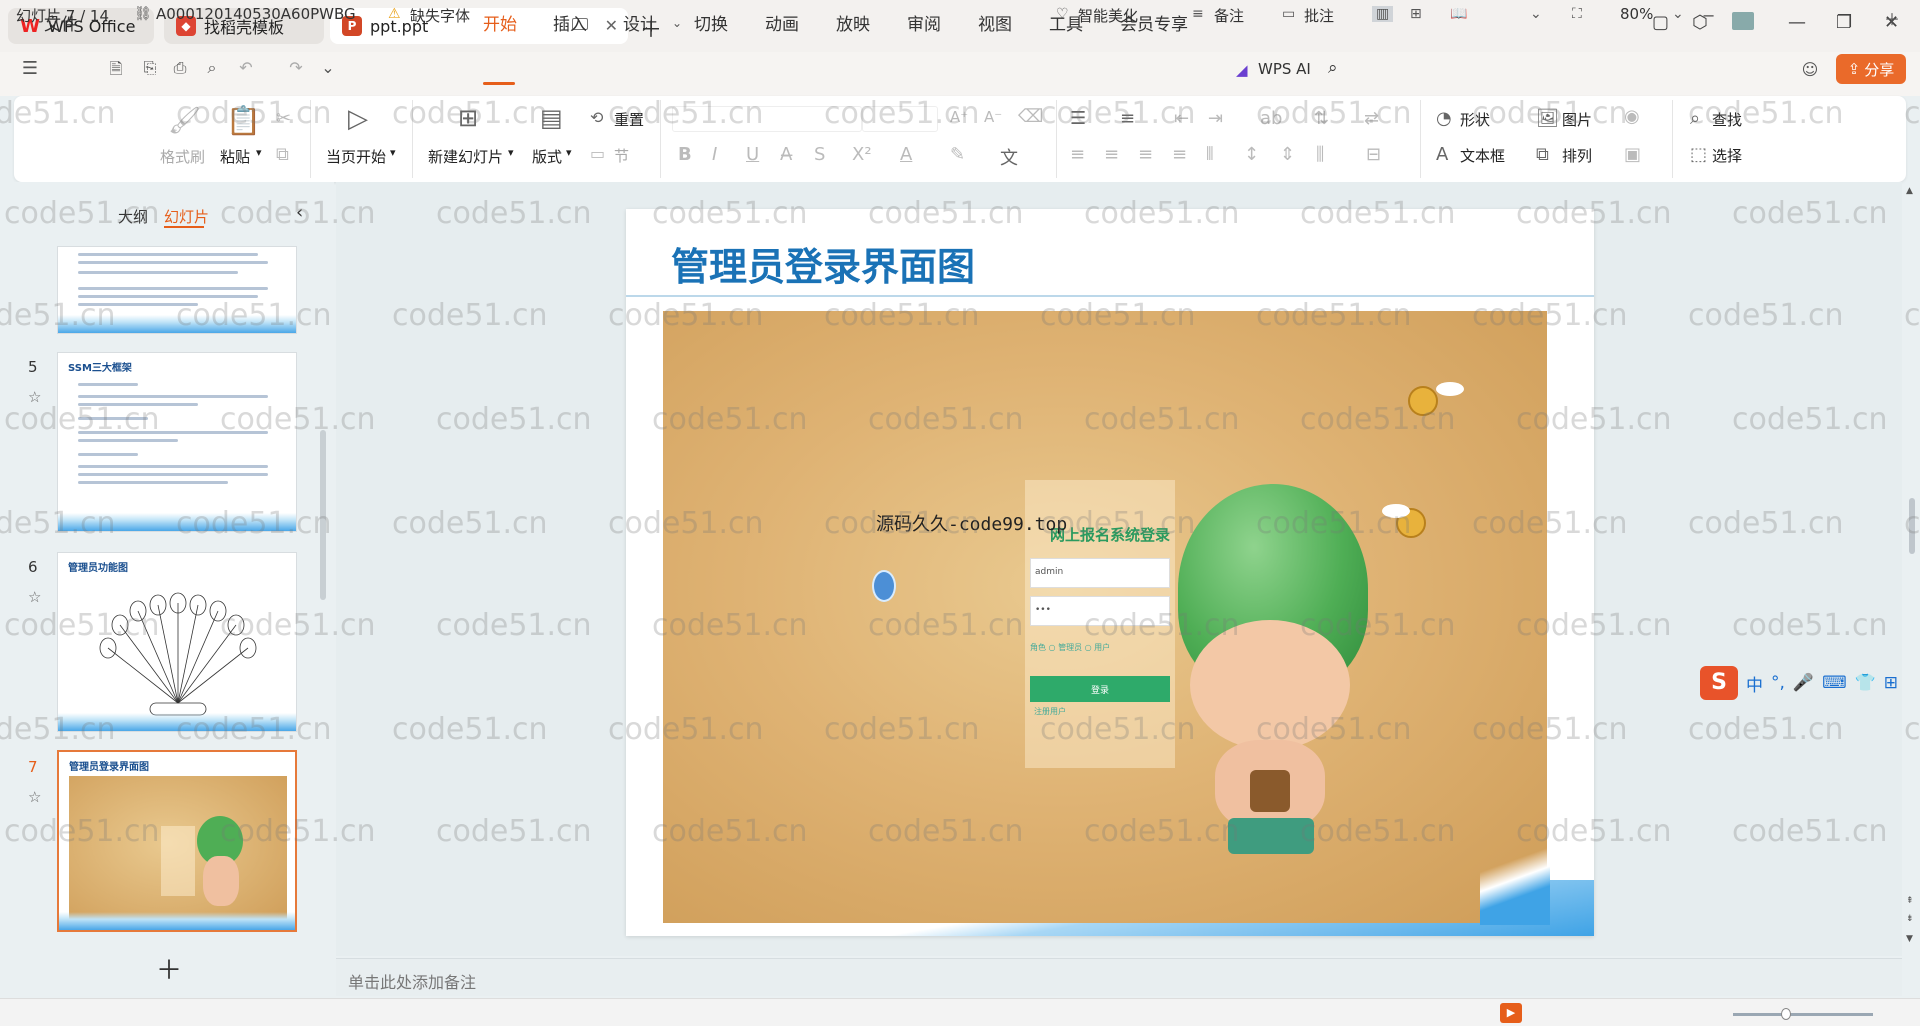 The width and height of the screenshot is (1920, 1026). I want to click on missing-font-button: 缺失字体, so click(440, 15).